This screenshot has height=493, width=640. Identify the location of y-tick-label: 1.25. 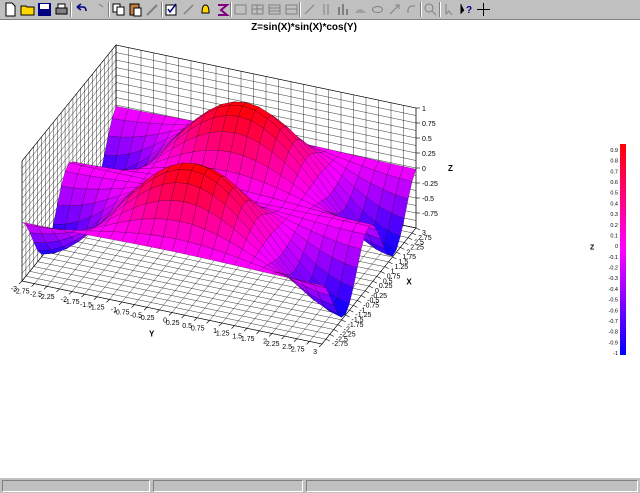
(223, 334).